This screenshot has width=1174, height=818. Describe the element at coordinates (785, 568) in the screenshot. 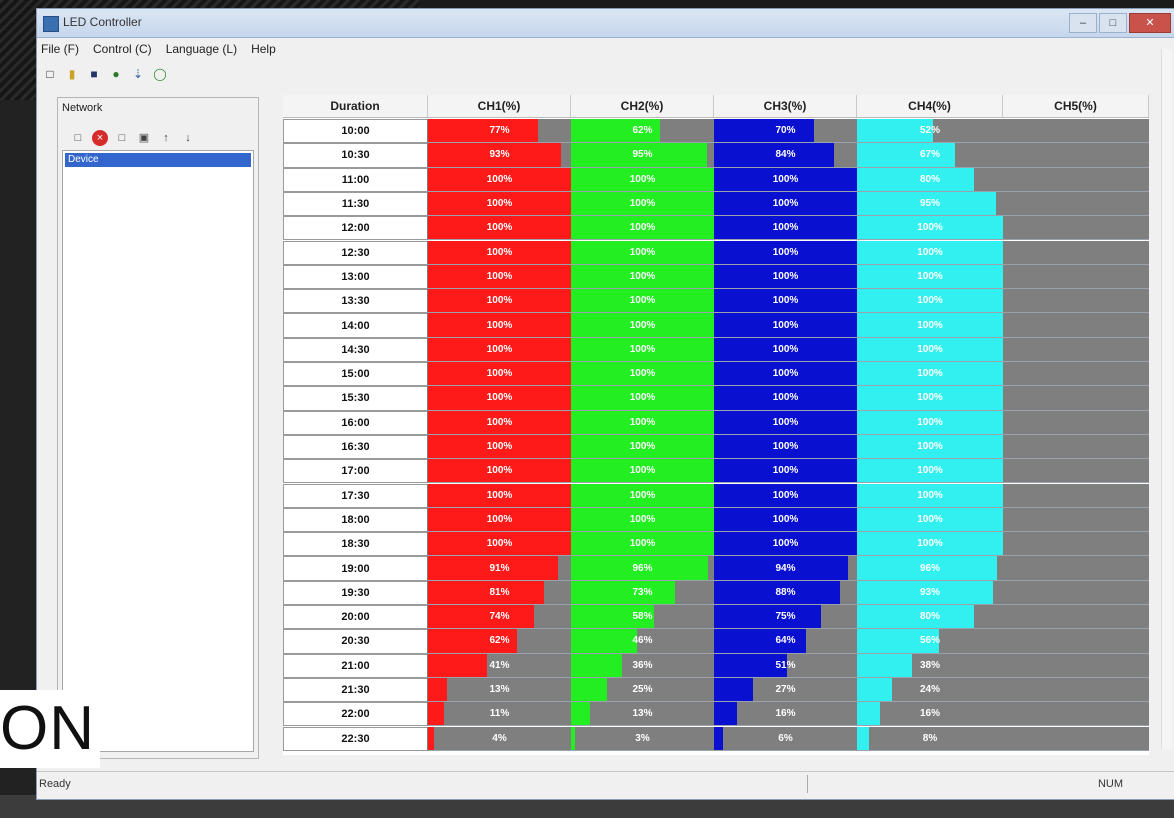

I see `channel-cell-ch3: 94%` at that location.